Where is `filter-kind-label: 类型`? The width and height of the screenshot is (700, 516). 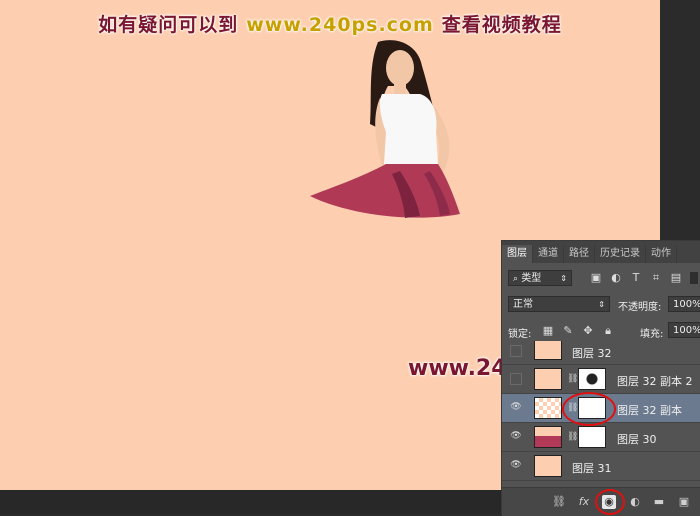
filter-kind-label: 类型 is located at coordinates (531, 278).